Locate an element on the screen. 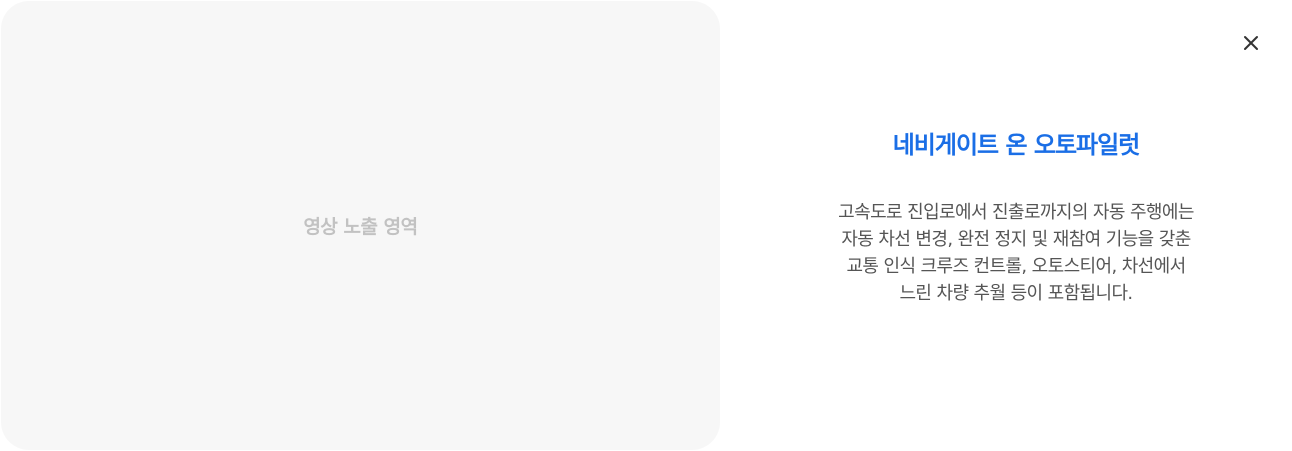 The width and height of the screenshot is (1292, 451). close-icon is located at coordinates (1251, 43).